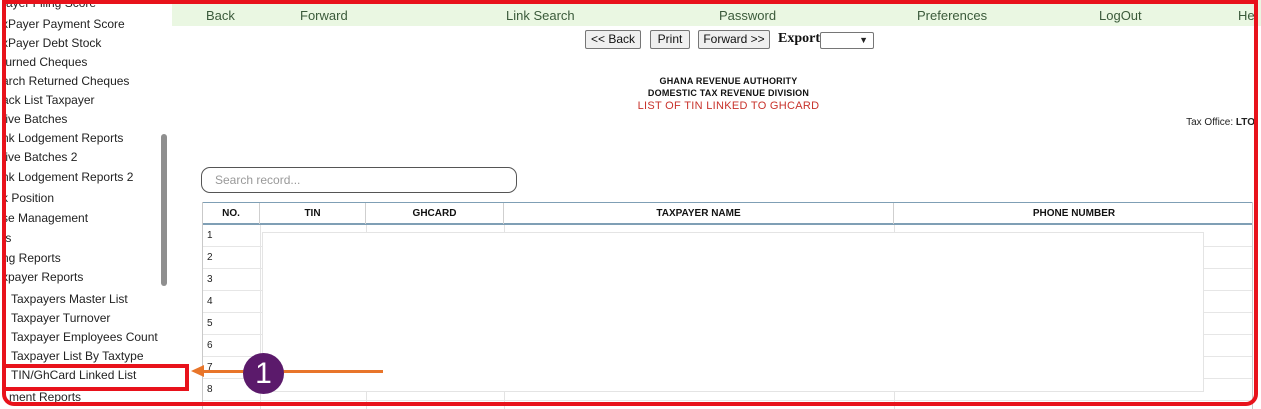 The width and height of the screenshot is (1261, 409). I want to click on column-header-taxpayer-name: TAXPAYER NAME, so click(699, 213).